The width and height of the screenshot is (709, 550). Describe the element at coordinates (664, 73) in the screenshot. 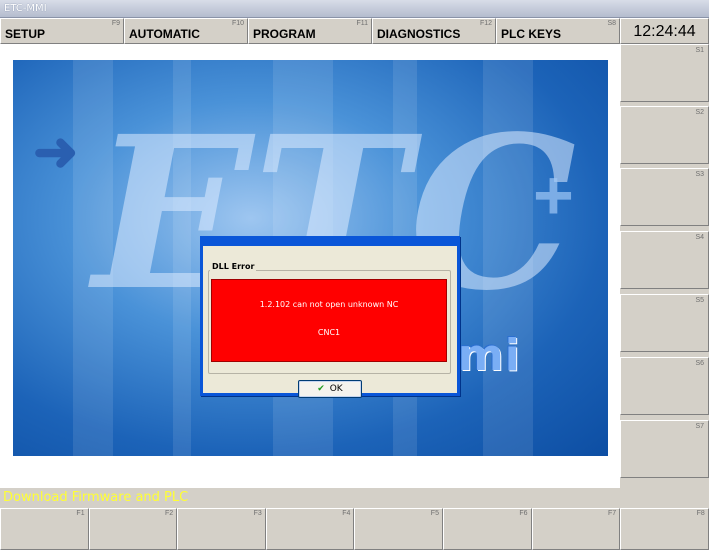

I see `softkey-s1-button: S1` at that location.